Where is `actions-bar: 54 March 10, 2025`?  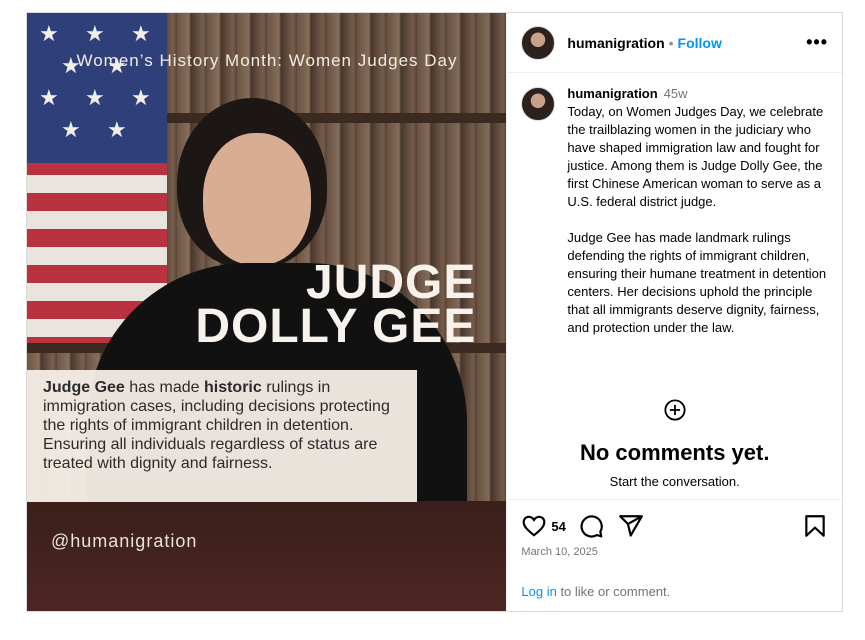
actions-bar: 54 March 10, 2025 is located at coordinates (674, 528).